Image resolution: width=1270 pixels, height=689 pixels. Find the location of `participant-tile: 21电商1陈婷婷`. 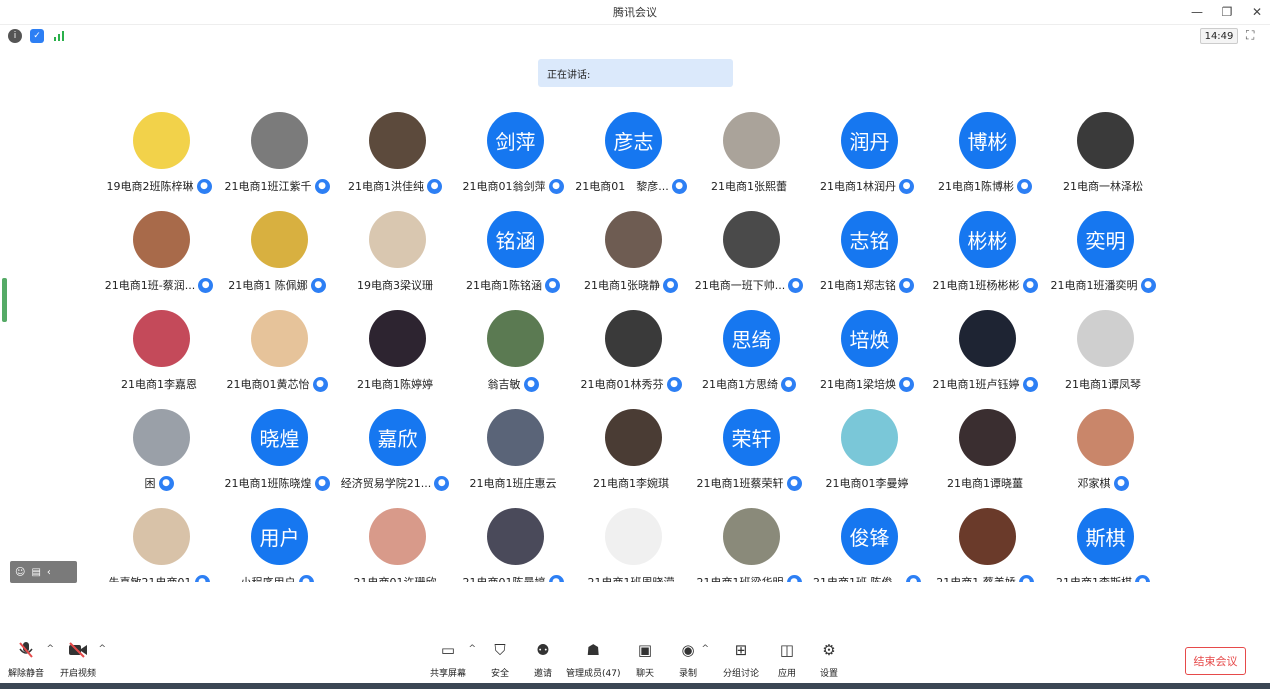

participant-tile: 21电商1陈婷婷 is located at coordinates (395, 353).